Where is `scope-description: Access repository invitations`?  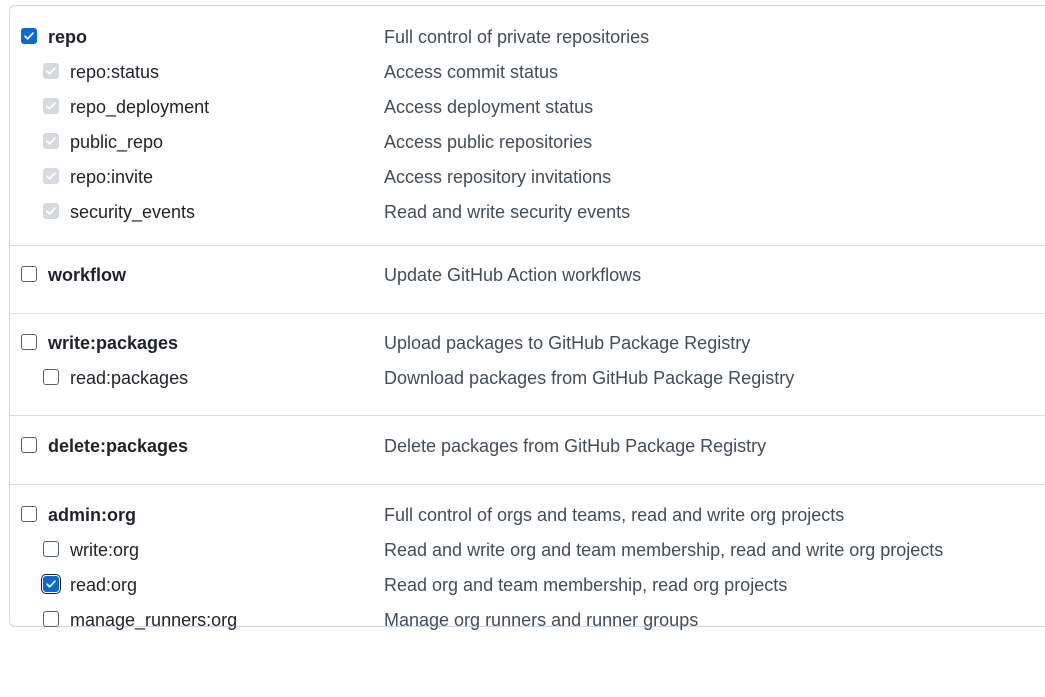
scope-description: Access repository invitations is located at coordinates (498, 177).